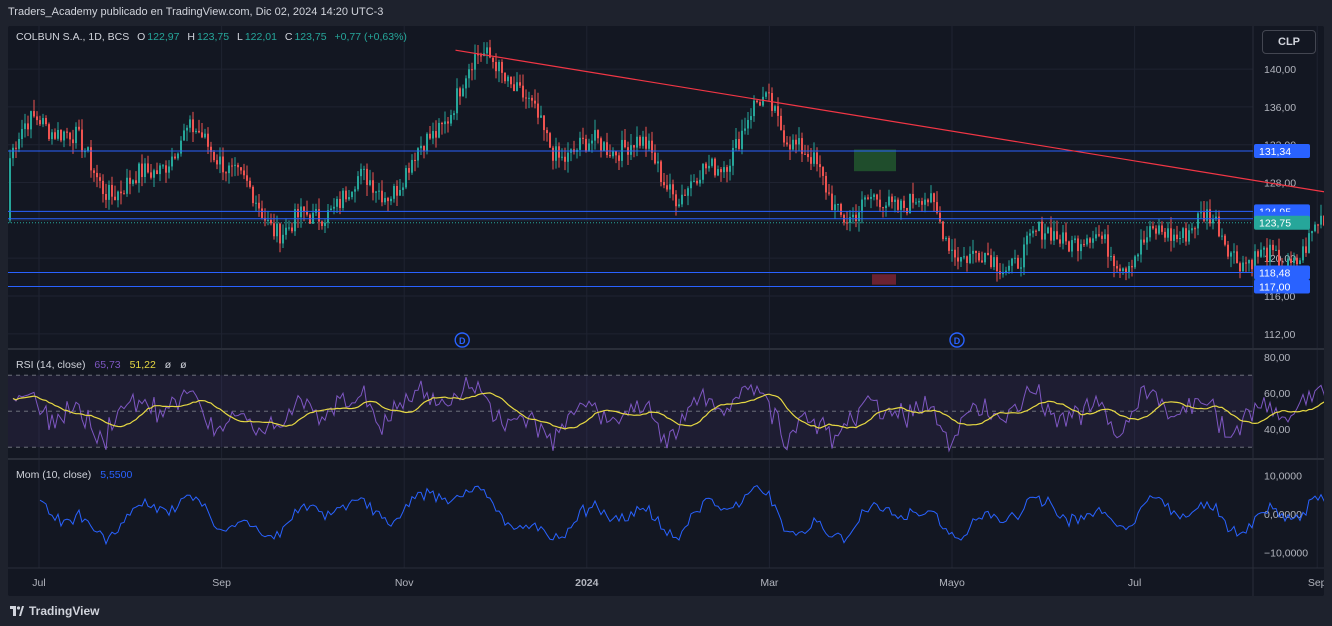 The height and width of the screenshot is (626, 1332). What do you see at coordinates (1289, 42) in the screenshot?
I see `currency-button: CLP` at bounding box center [1289, 42].